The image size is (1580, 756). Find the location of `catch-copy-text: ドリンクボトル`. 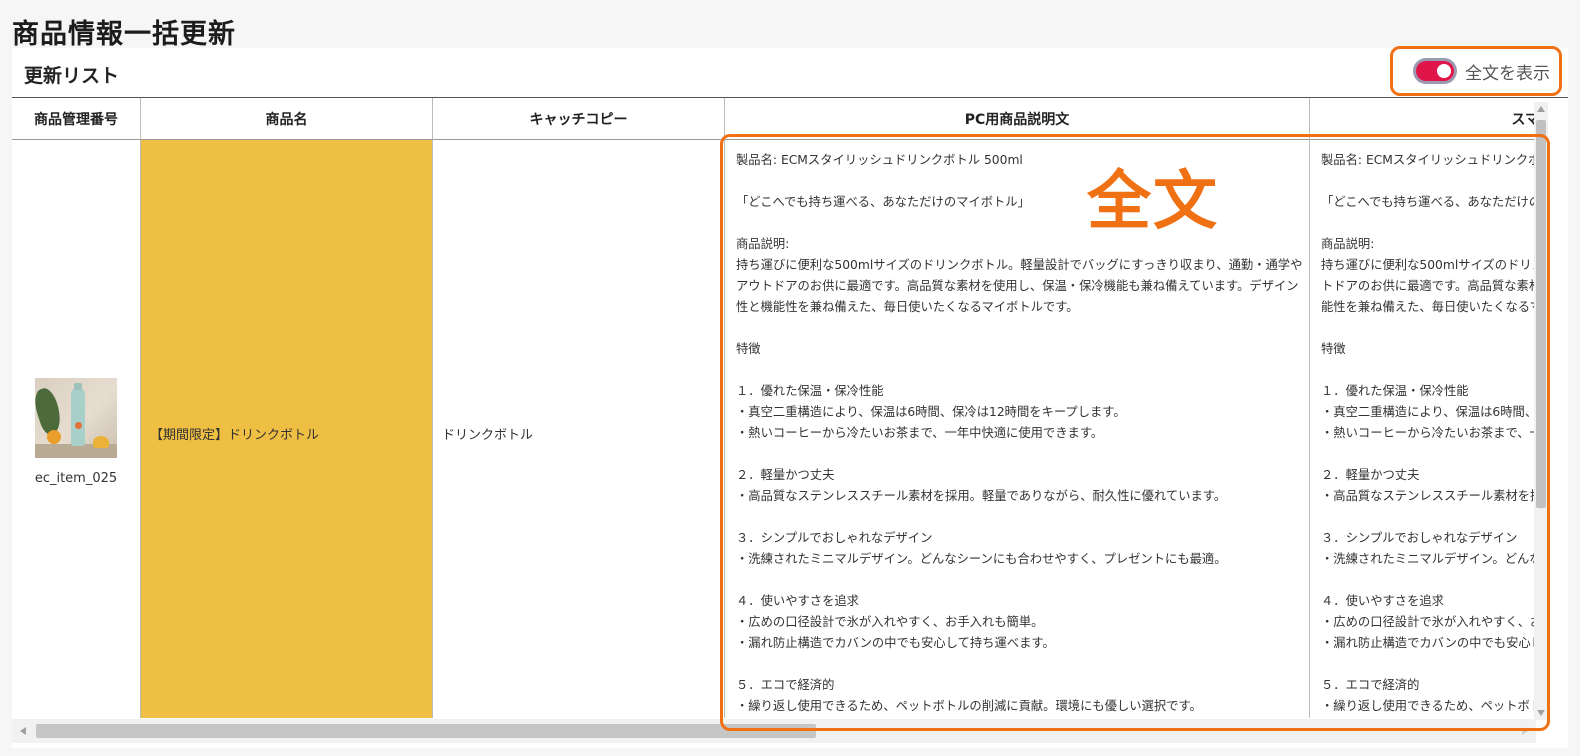

catch-copy-text: ドリンクボトル is located at coordinates (488, 435).